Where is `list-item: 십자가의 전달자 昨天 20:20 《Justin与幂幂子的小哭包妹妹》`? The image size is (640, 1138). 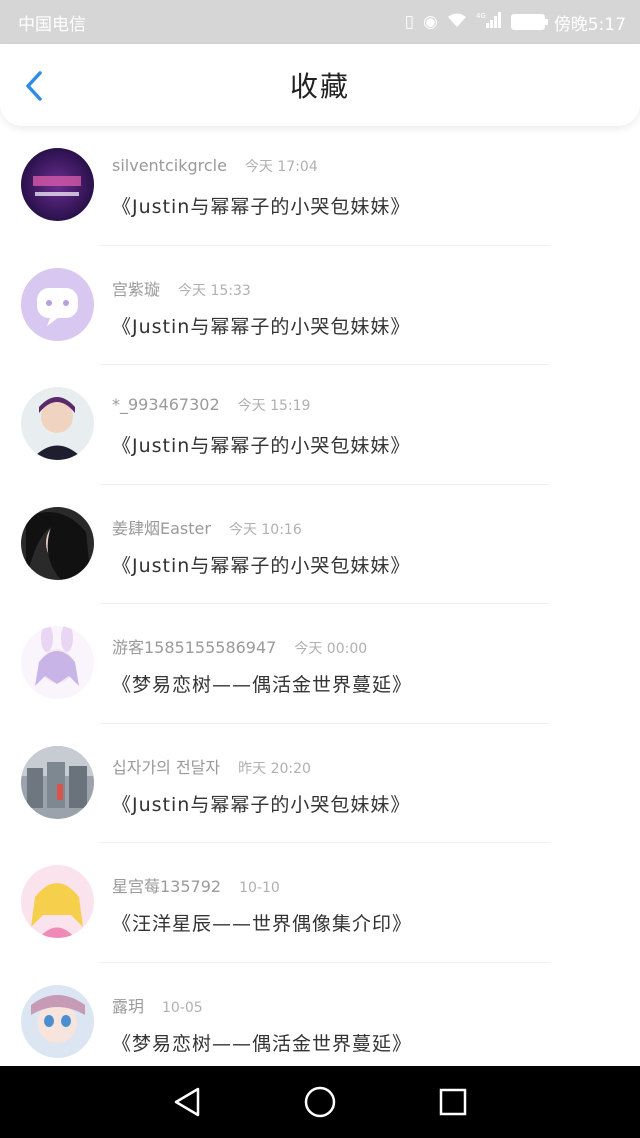 list-item: 십자가의 전달자 昨天 20:20 《Justin与幂幂子的小哭包妹妹》 is located at coordinates (320, 783).